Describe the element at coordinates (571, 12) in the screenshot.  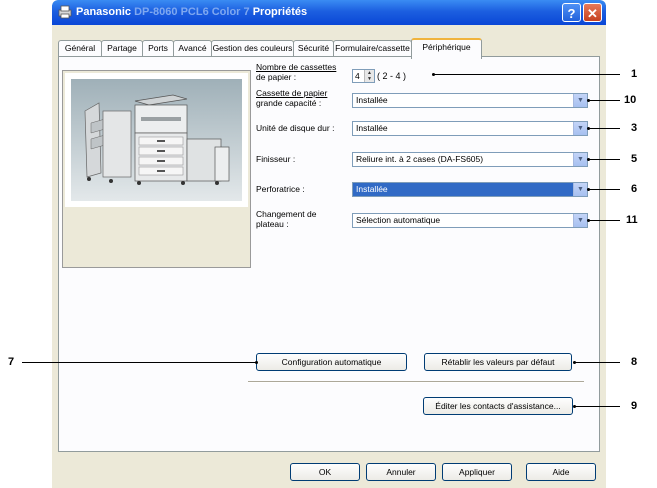
I see `help-icon: ?` at that location.